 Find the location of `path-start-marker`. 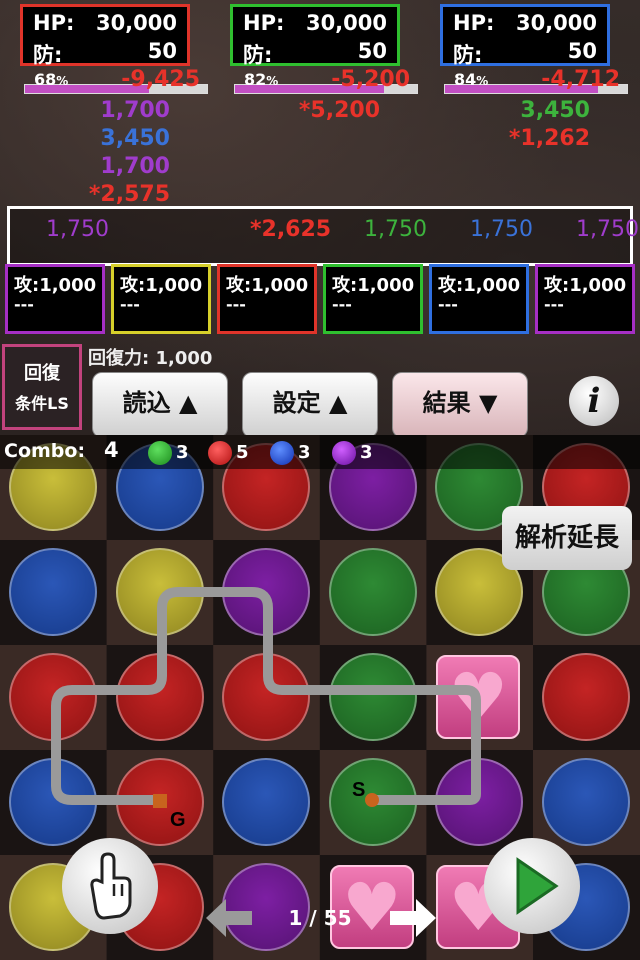

path-start-marker is located at coordinates (372, 800).